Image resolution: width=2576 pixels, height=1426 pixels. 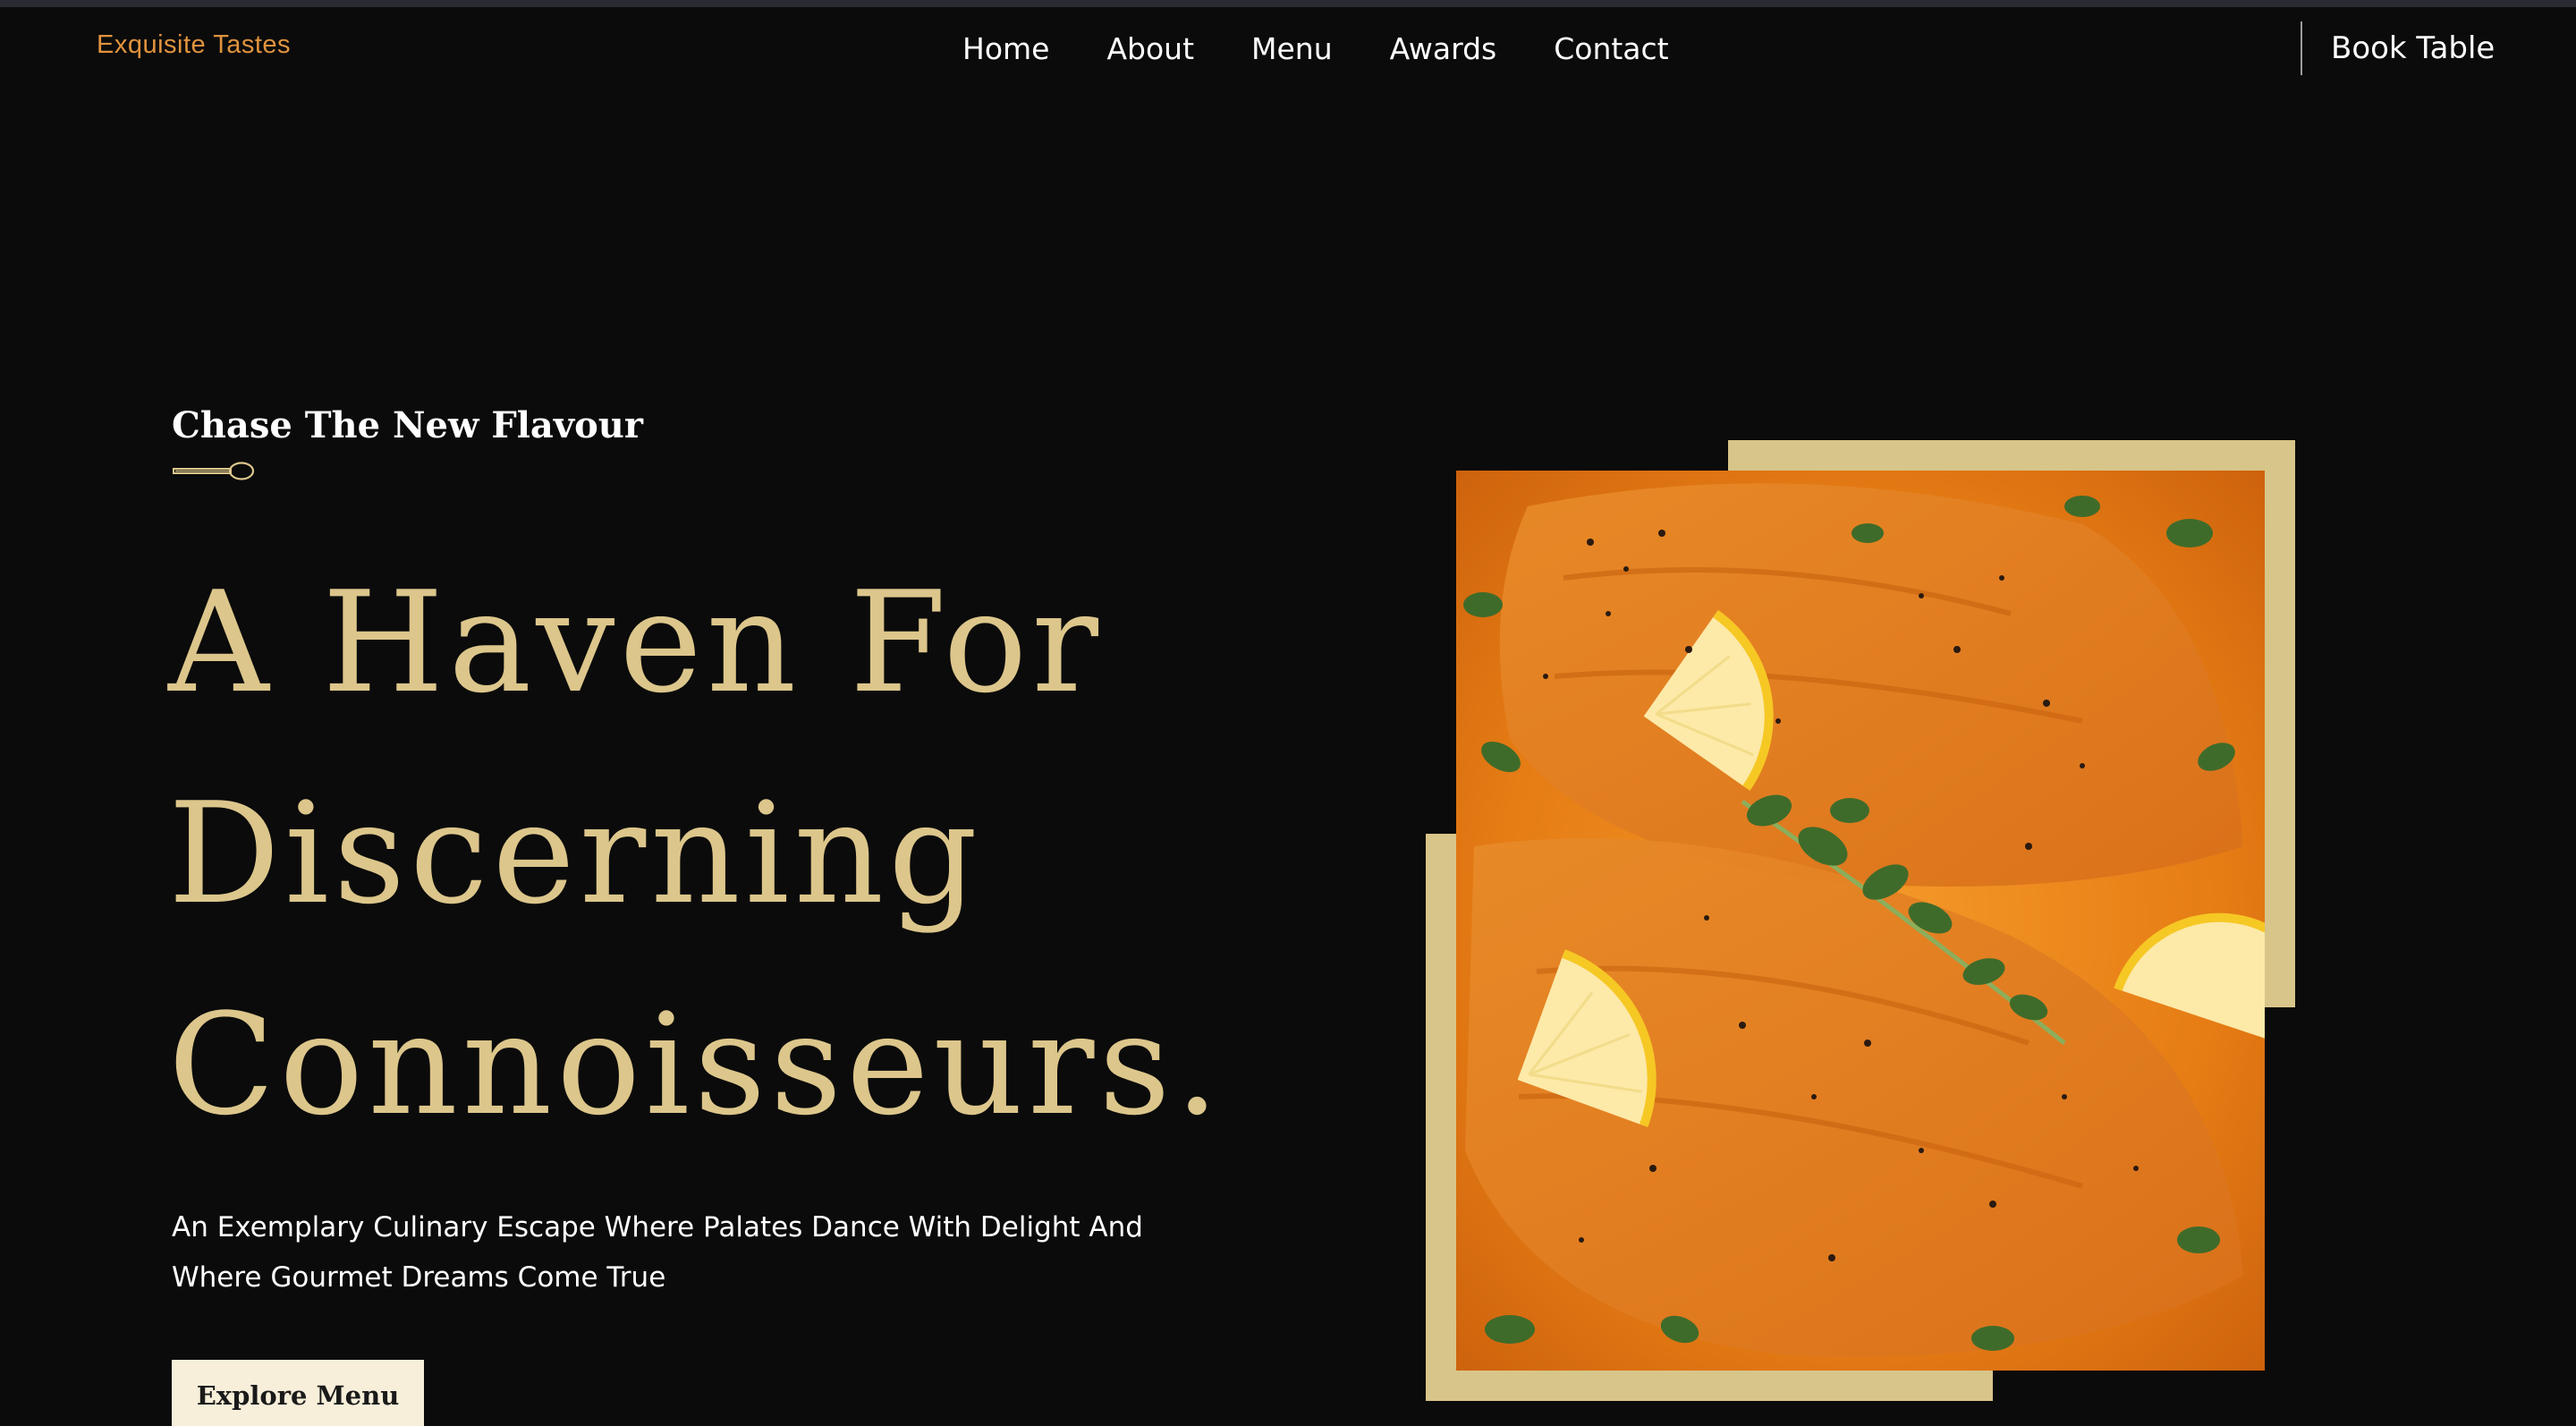 What do you see at coordinates (1005, 49) in the screenshot?
I see `nav-item-home: Home` at bounding box center [1005, 49].